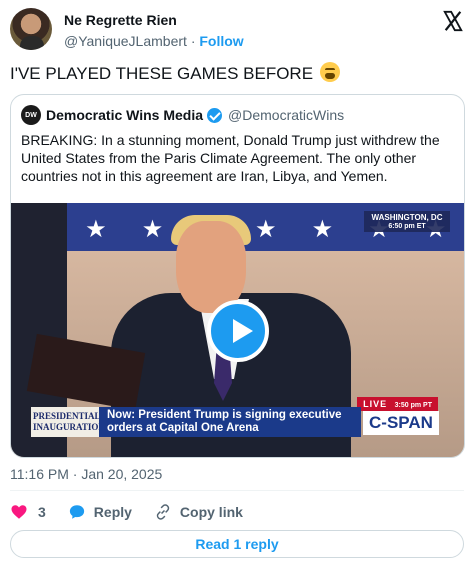  I want to click on copy-link-button: Copy link, so click(198, 512).